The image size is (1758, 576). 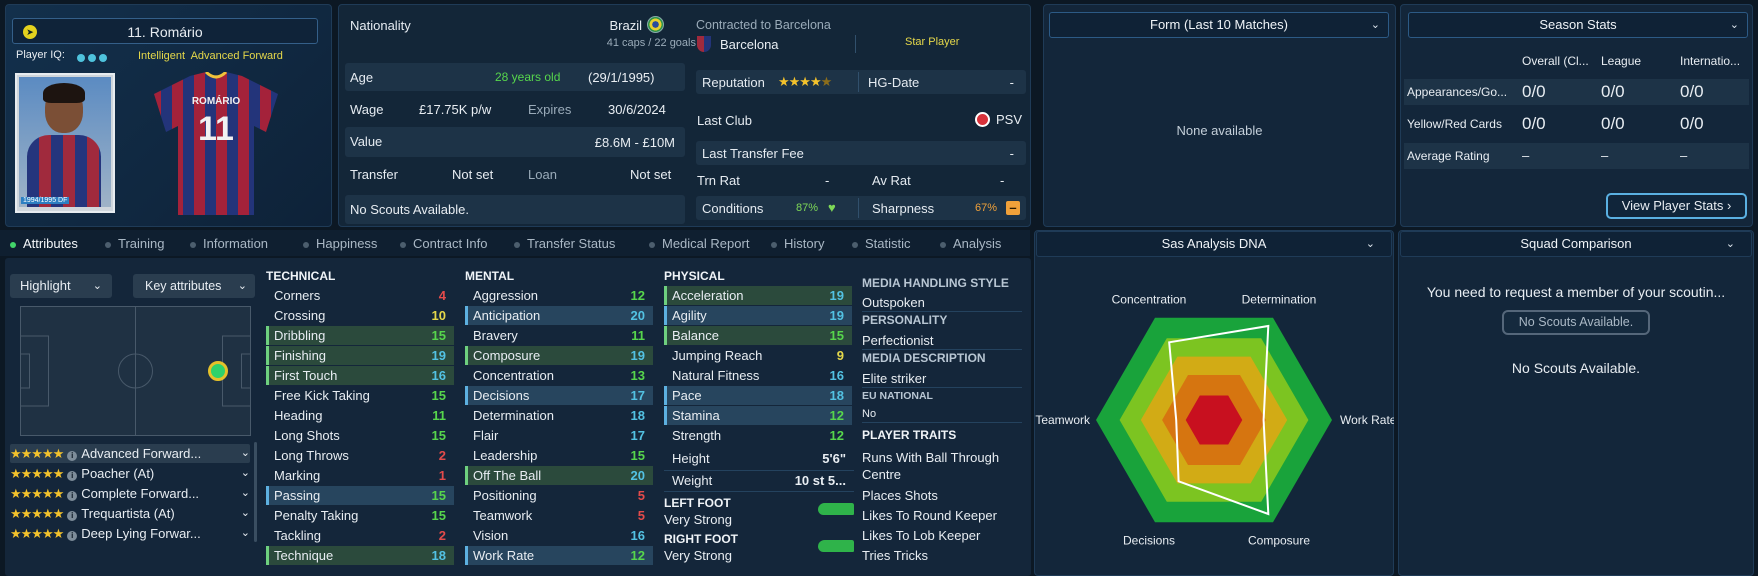 What do you see at coordinates (763, 25) in the screenshot?
I see `contracted-label: Contracted to Barcelona` at bounding box center [763, 25].